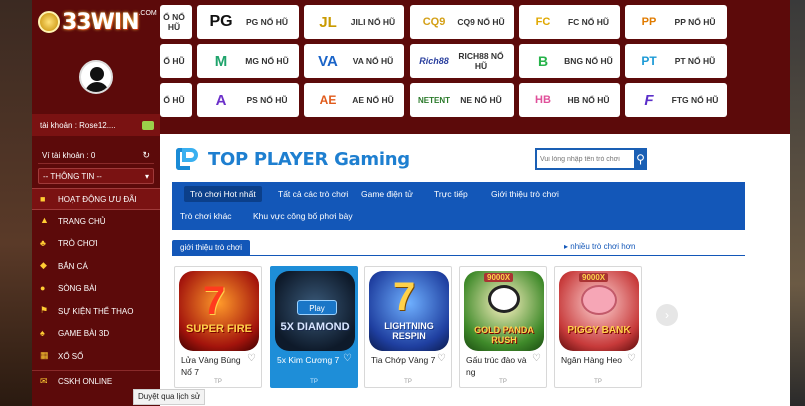  I want to click on fc-logo-icon: FC, so click(543, 22).